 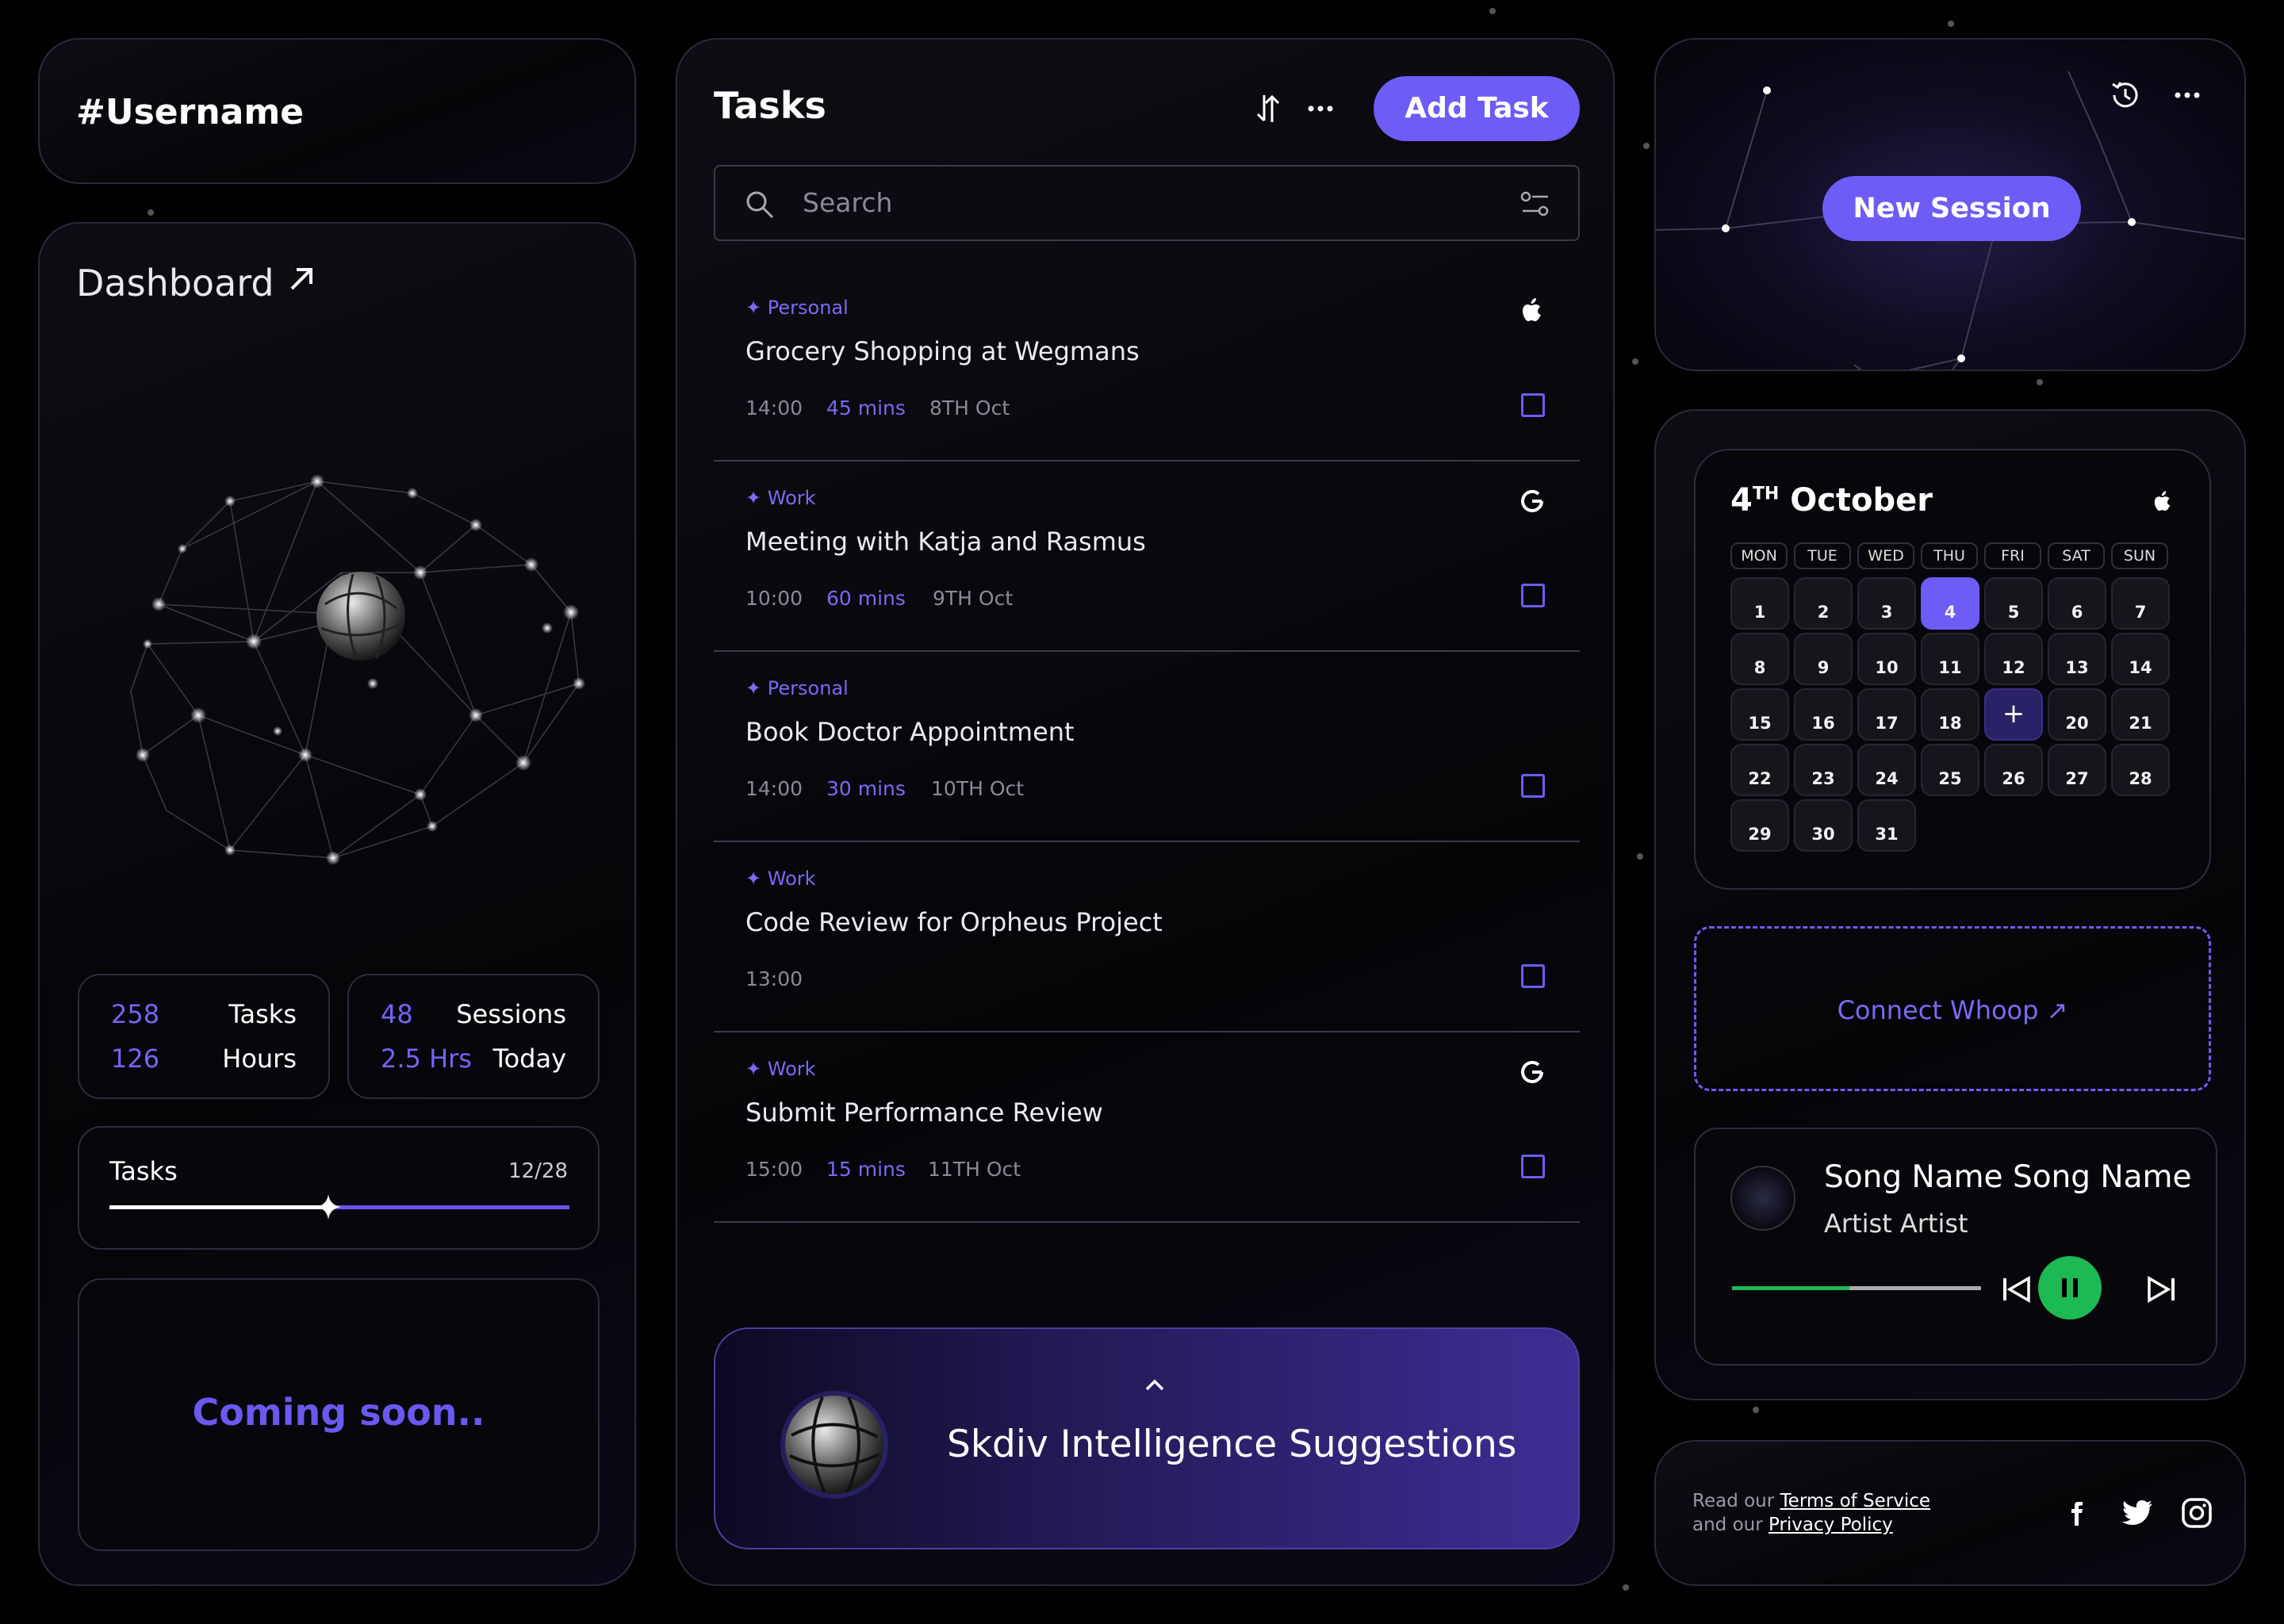 I want to click on calendar-day-cell: 10, so click(x=1886, y=659).